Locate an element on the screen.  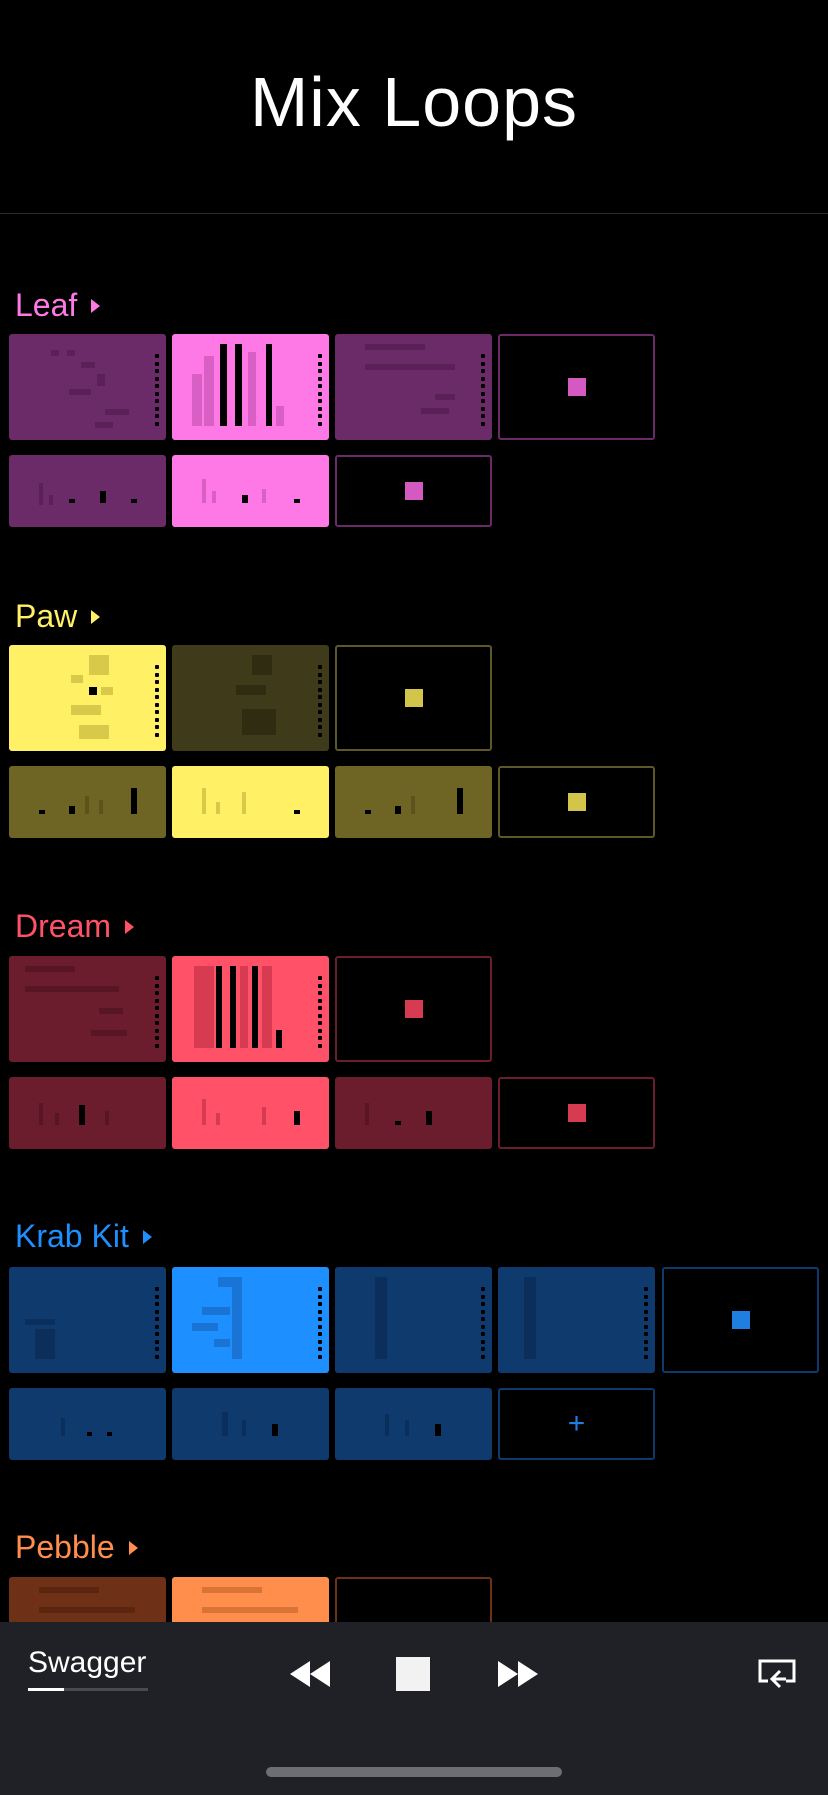
fast-forward-button is located at coordinates (518, 1674).